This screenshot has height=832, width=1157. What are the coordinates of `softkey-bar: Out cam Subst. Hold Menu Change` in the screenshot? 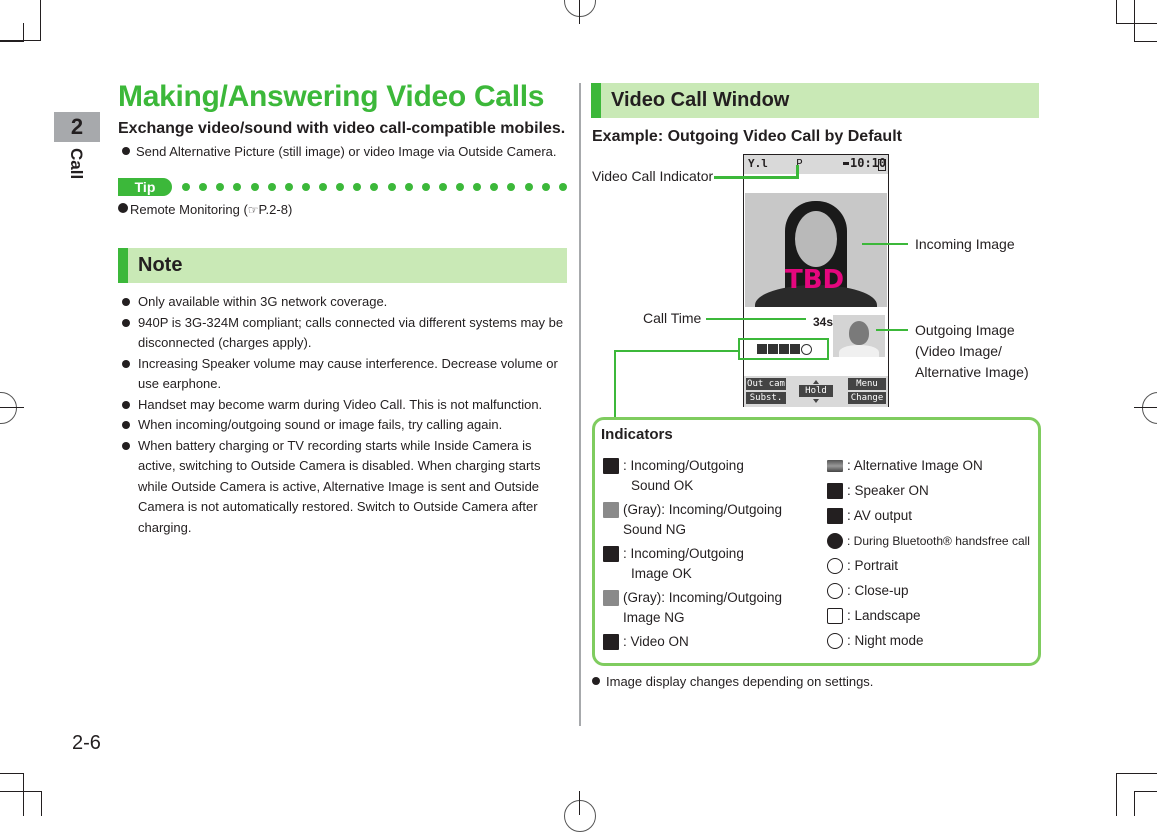 It's located at (816, 391).